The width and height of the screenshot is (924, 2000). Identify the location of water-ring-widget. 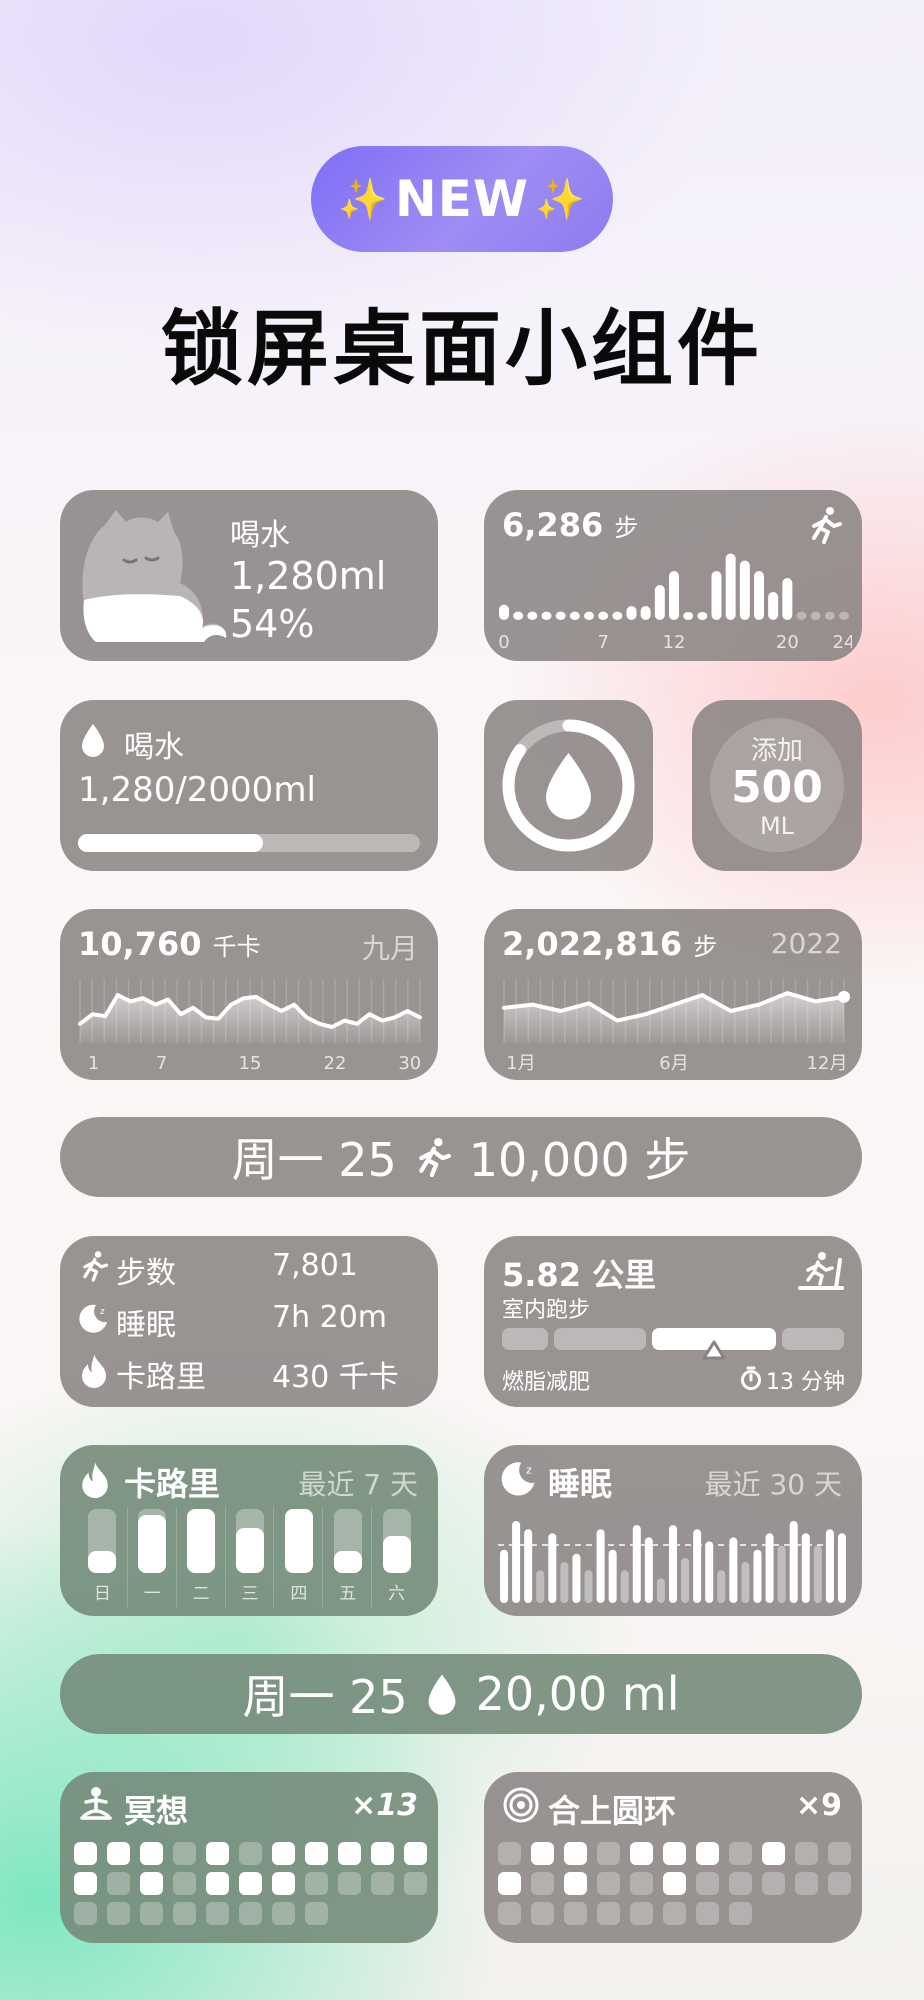
(568, 785).